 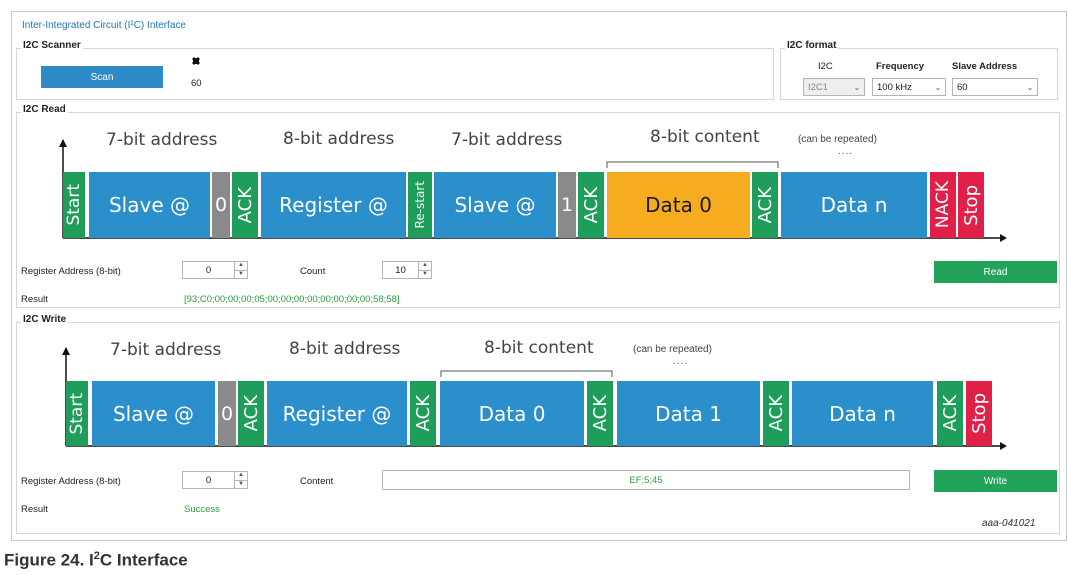 What do you see at coordinates (672, 349) in the screenshot?
I see `write-repeat-note: (can be repeated)` at bounding box center [672, 349].